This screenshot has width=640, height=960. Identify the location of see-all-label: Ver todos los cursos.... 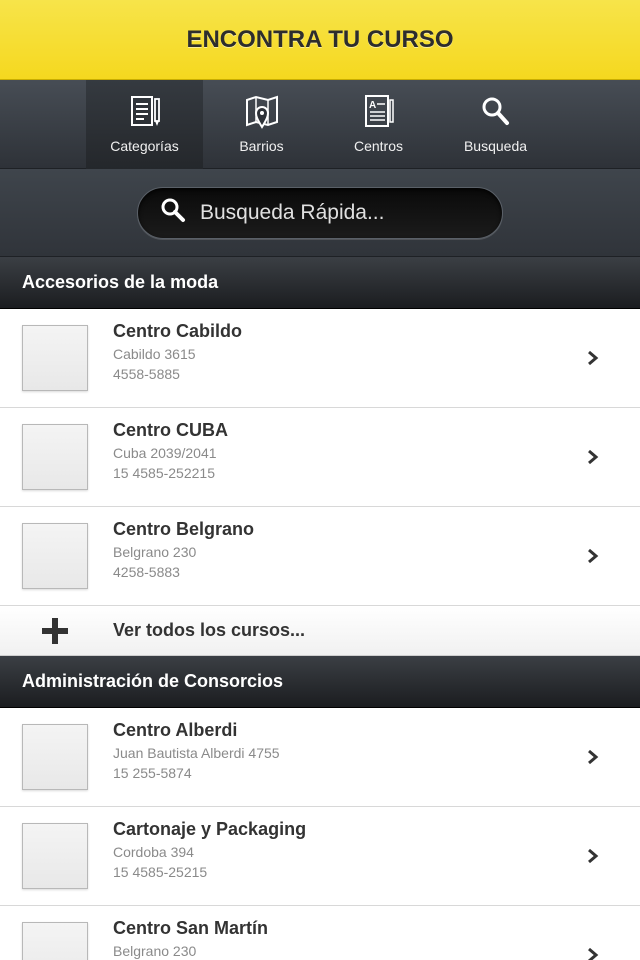
(209, 630).